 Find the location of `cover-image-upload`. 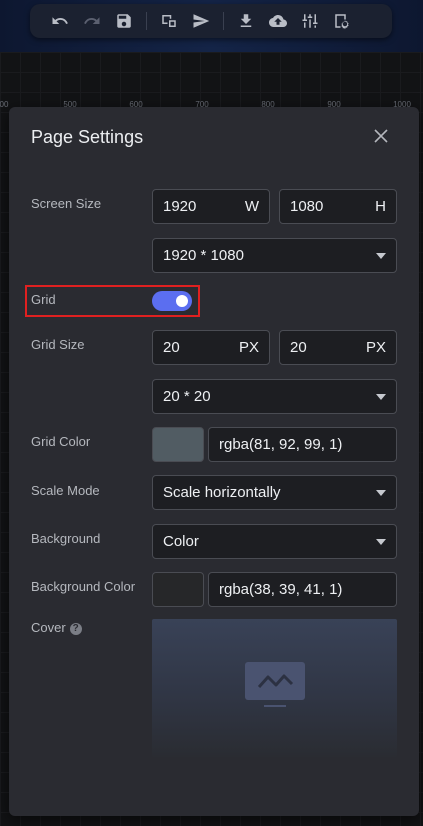

cover-image-upload is located at coordinates (274, 688).